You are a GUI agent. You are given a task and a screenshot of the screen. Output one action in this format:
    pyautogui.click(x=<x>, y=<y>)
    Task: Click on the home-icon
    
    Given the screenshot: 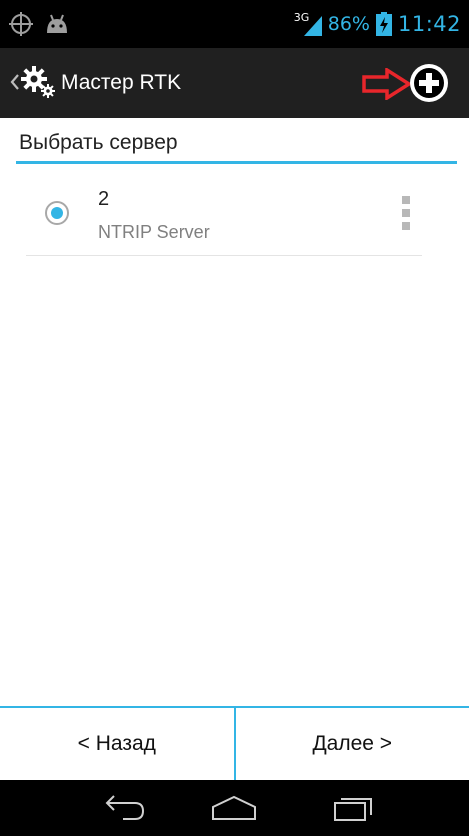 What is the action you would take?
    pyautogui.click(x=234, y=807)
    